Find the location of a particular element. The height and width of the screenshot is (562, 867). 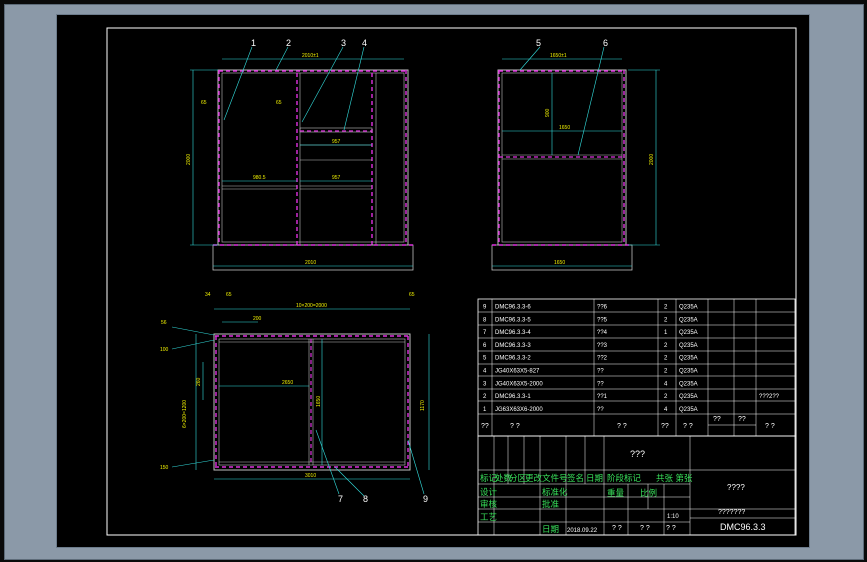

dim-plan-r2: 100 is located at coordinates (164, 350).